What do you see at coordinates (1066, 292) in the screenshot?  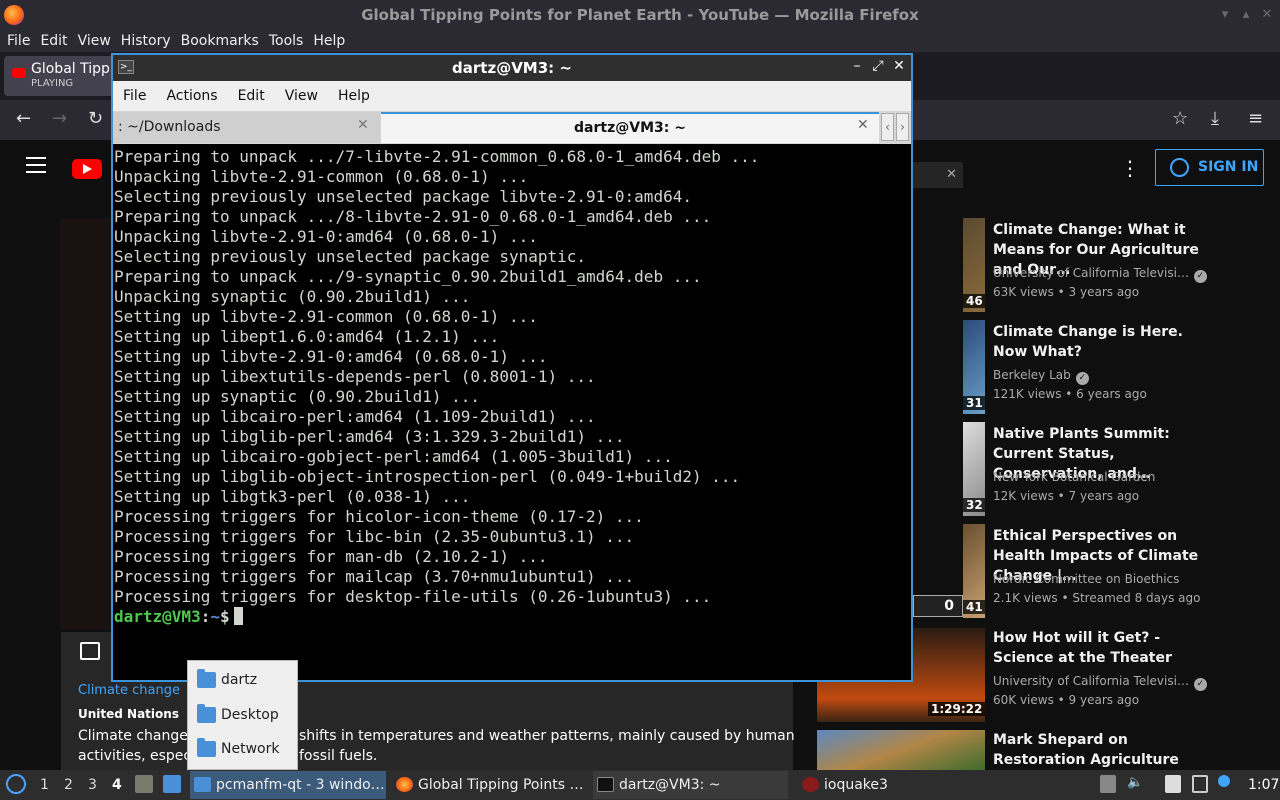 I see `related-meta: 63K views • 3 years ago` at bounding box center [1066, 292].